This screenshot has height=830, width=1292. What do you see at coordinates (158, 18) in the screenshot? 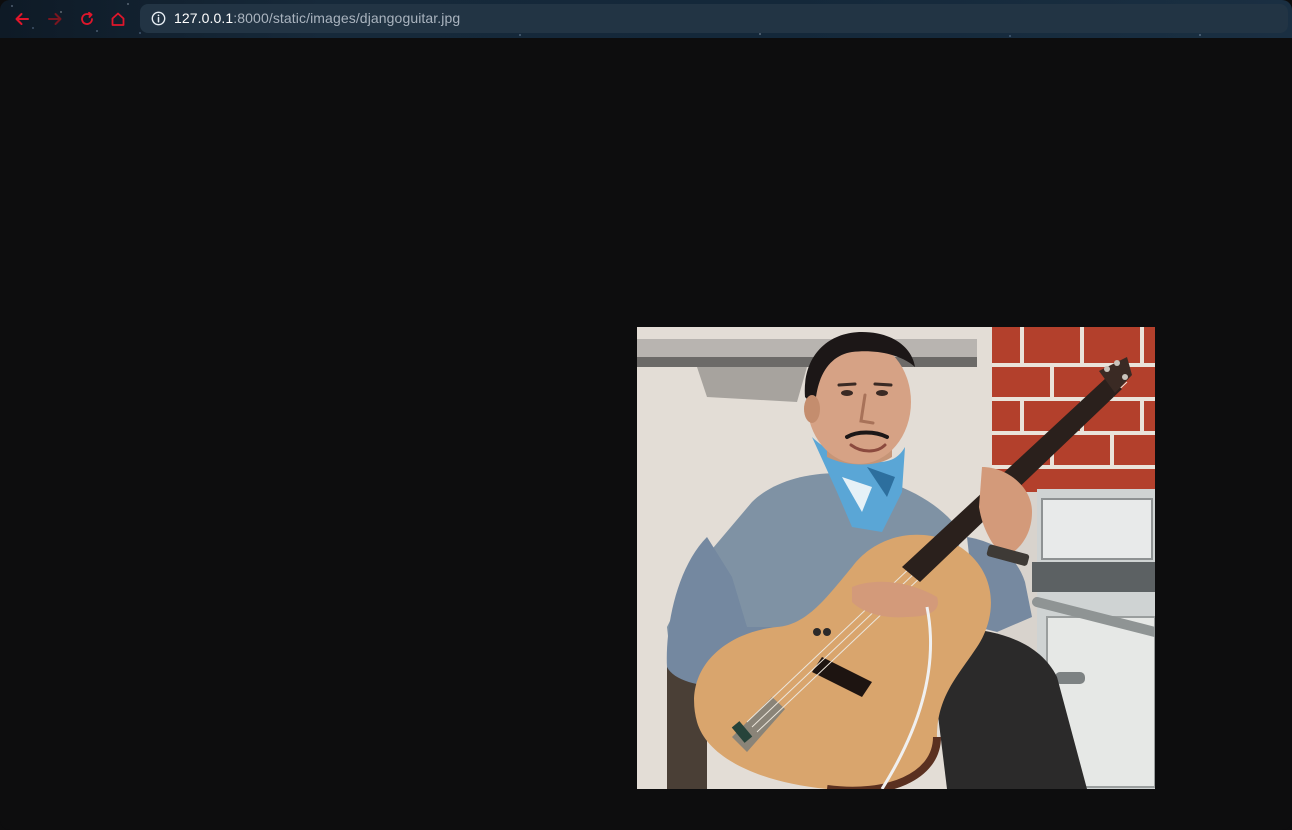
I see `info-circle-icon` at bounding box center [158, 18].